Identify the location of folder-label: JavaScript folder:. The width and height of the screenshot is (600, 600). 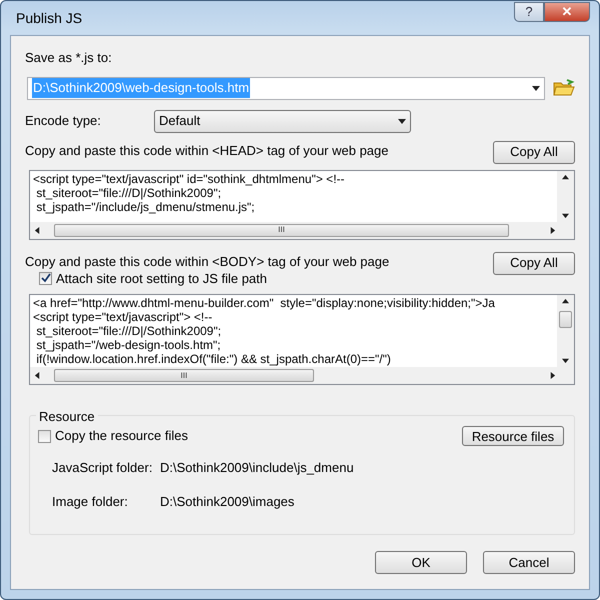
(103, 468).